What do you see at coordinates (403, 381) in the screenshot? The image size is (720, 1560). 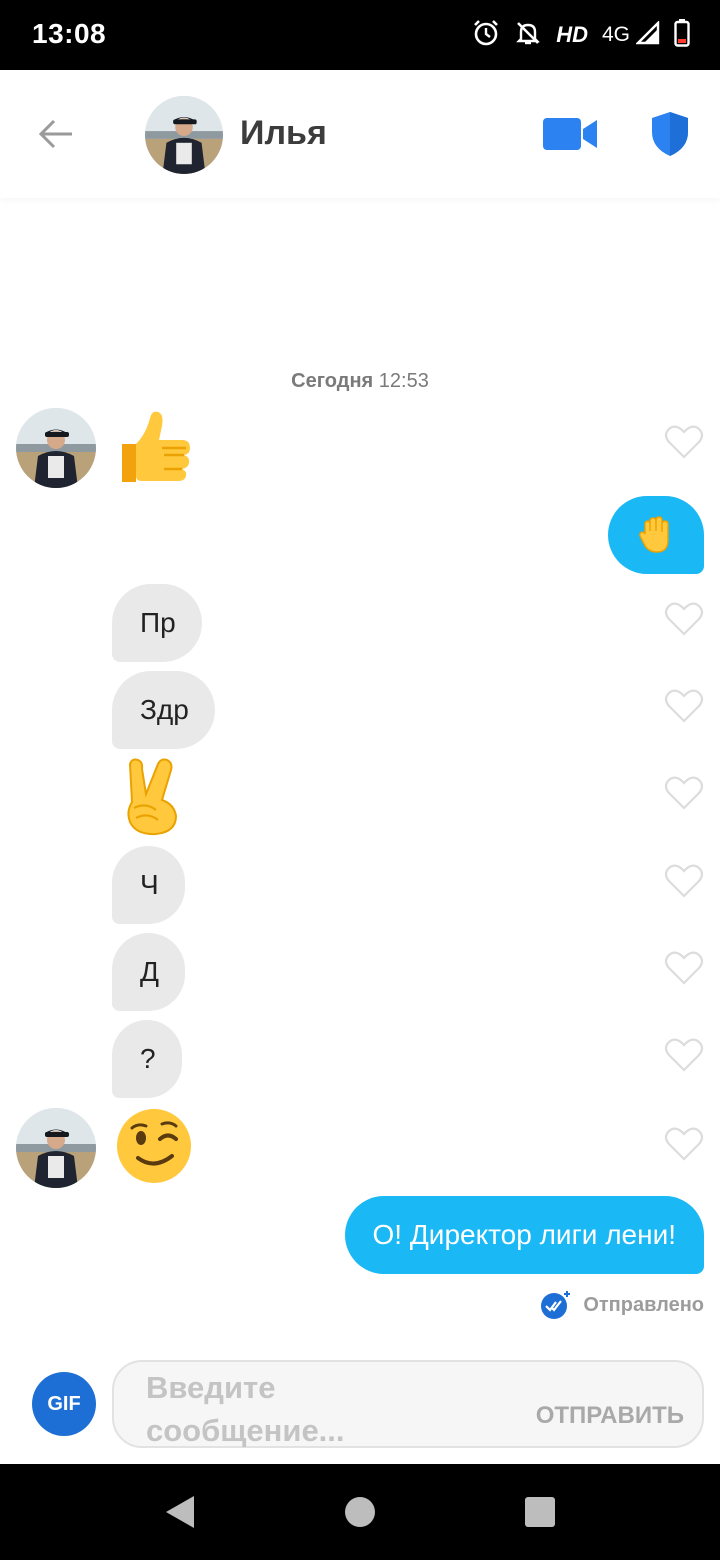 I see `date-time: 12:53` at bounding box center [403, 381].